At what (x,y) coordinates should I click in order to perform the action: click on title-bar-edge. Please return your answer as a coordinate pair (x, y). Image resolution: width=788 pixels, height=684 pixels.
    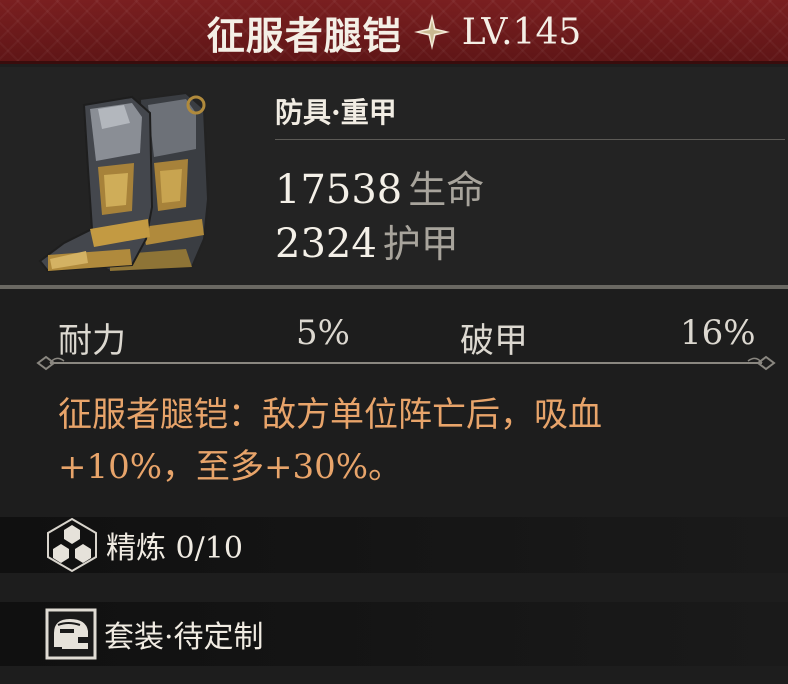
    Looking at the image, I should click on (394, 62).